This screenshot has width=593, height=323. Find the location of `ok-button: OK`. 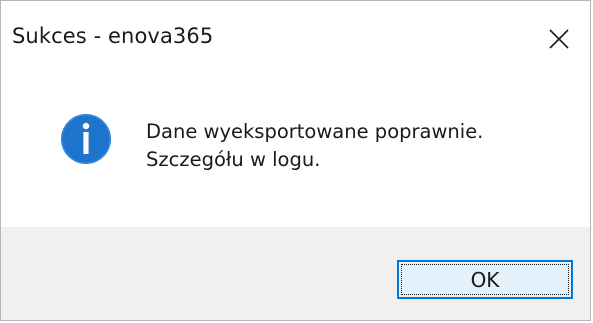

ok-button: OK is located at coordinates (485, 279).